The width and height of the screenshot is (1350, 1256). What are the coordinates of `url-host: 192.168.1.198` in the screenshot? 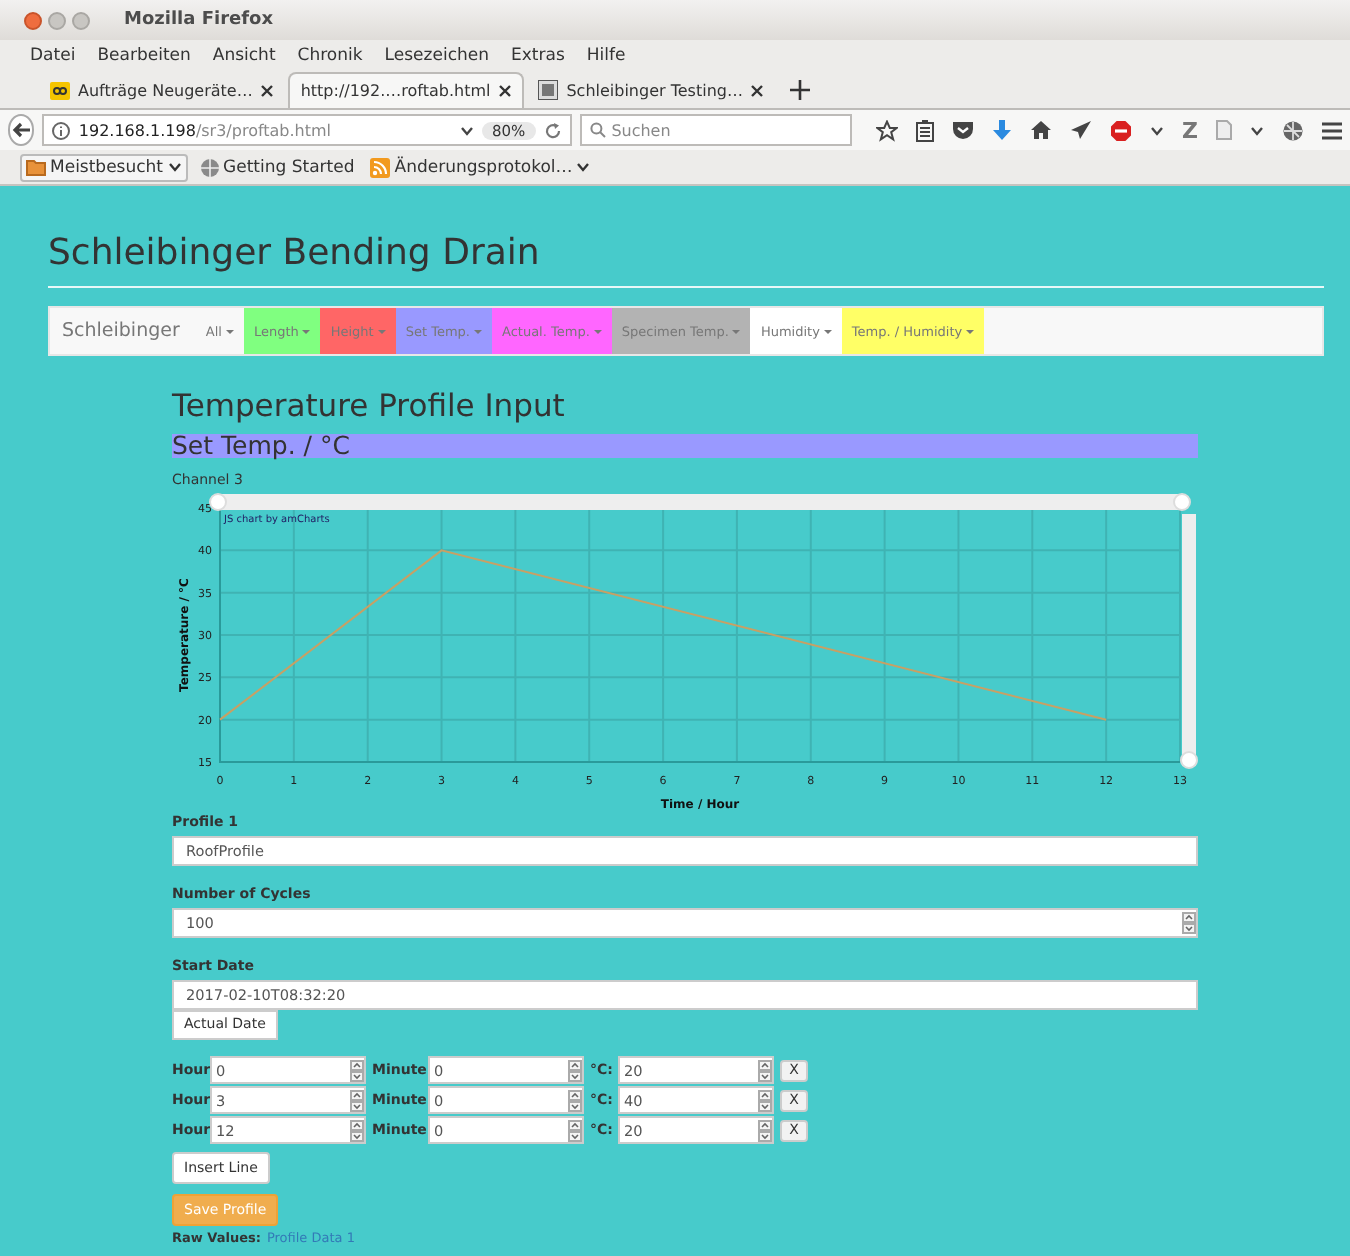 It's located at (137, 130).